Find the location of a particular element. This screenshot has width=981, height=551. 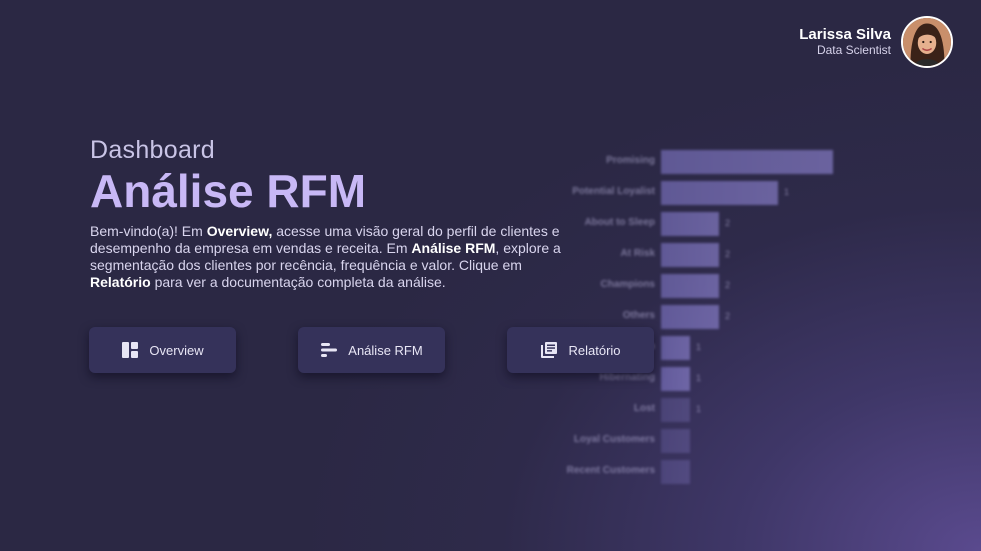

chart-category-label: Promising is located at coordinates (630, 160).